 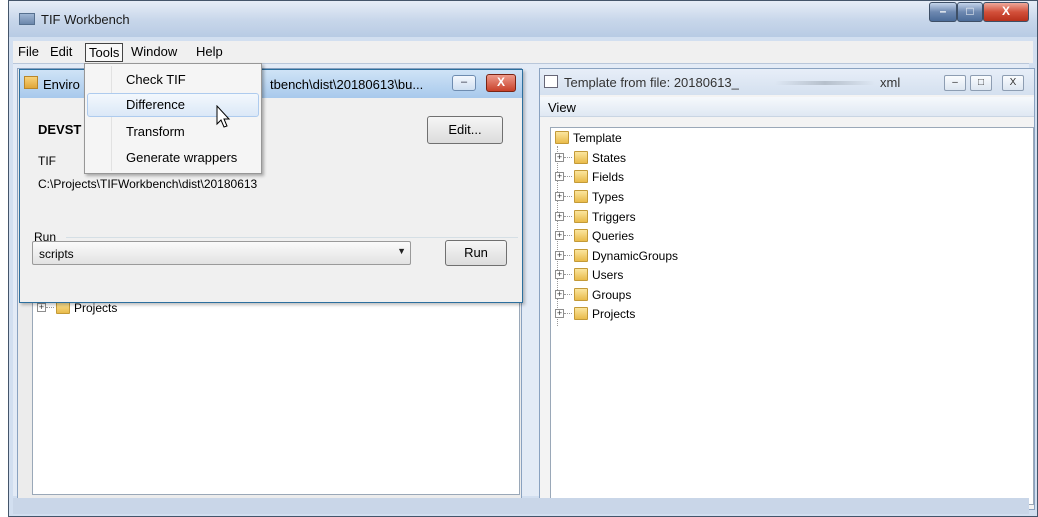 What do you see at coordinates (476, 253) in the screenshot?
I see `run-button: Run` at bounding box center [476, 253].